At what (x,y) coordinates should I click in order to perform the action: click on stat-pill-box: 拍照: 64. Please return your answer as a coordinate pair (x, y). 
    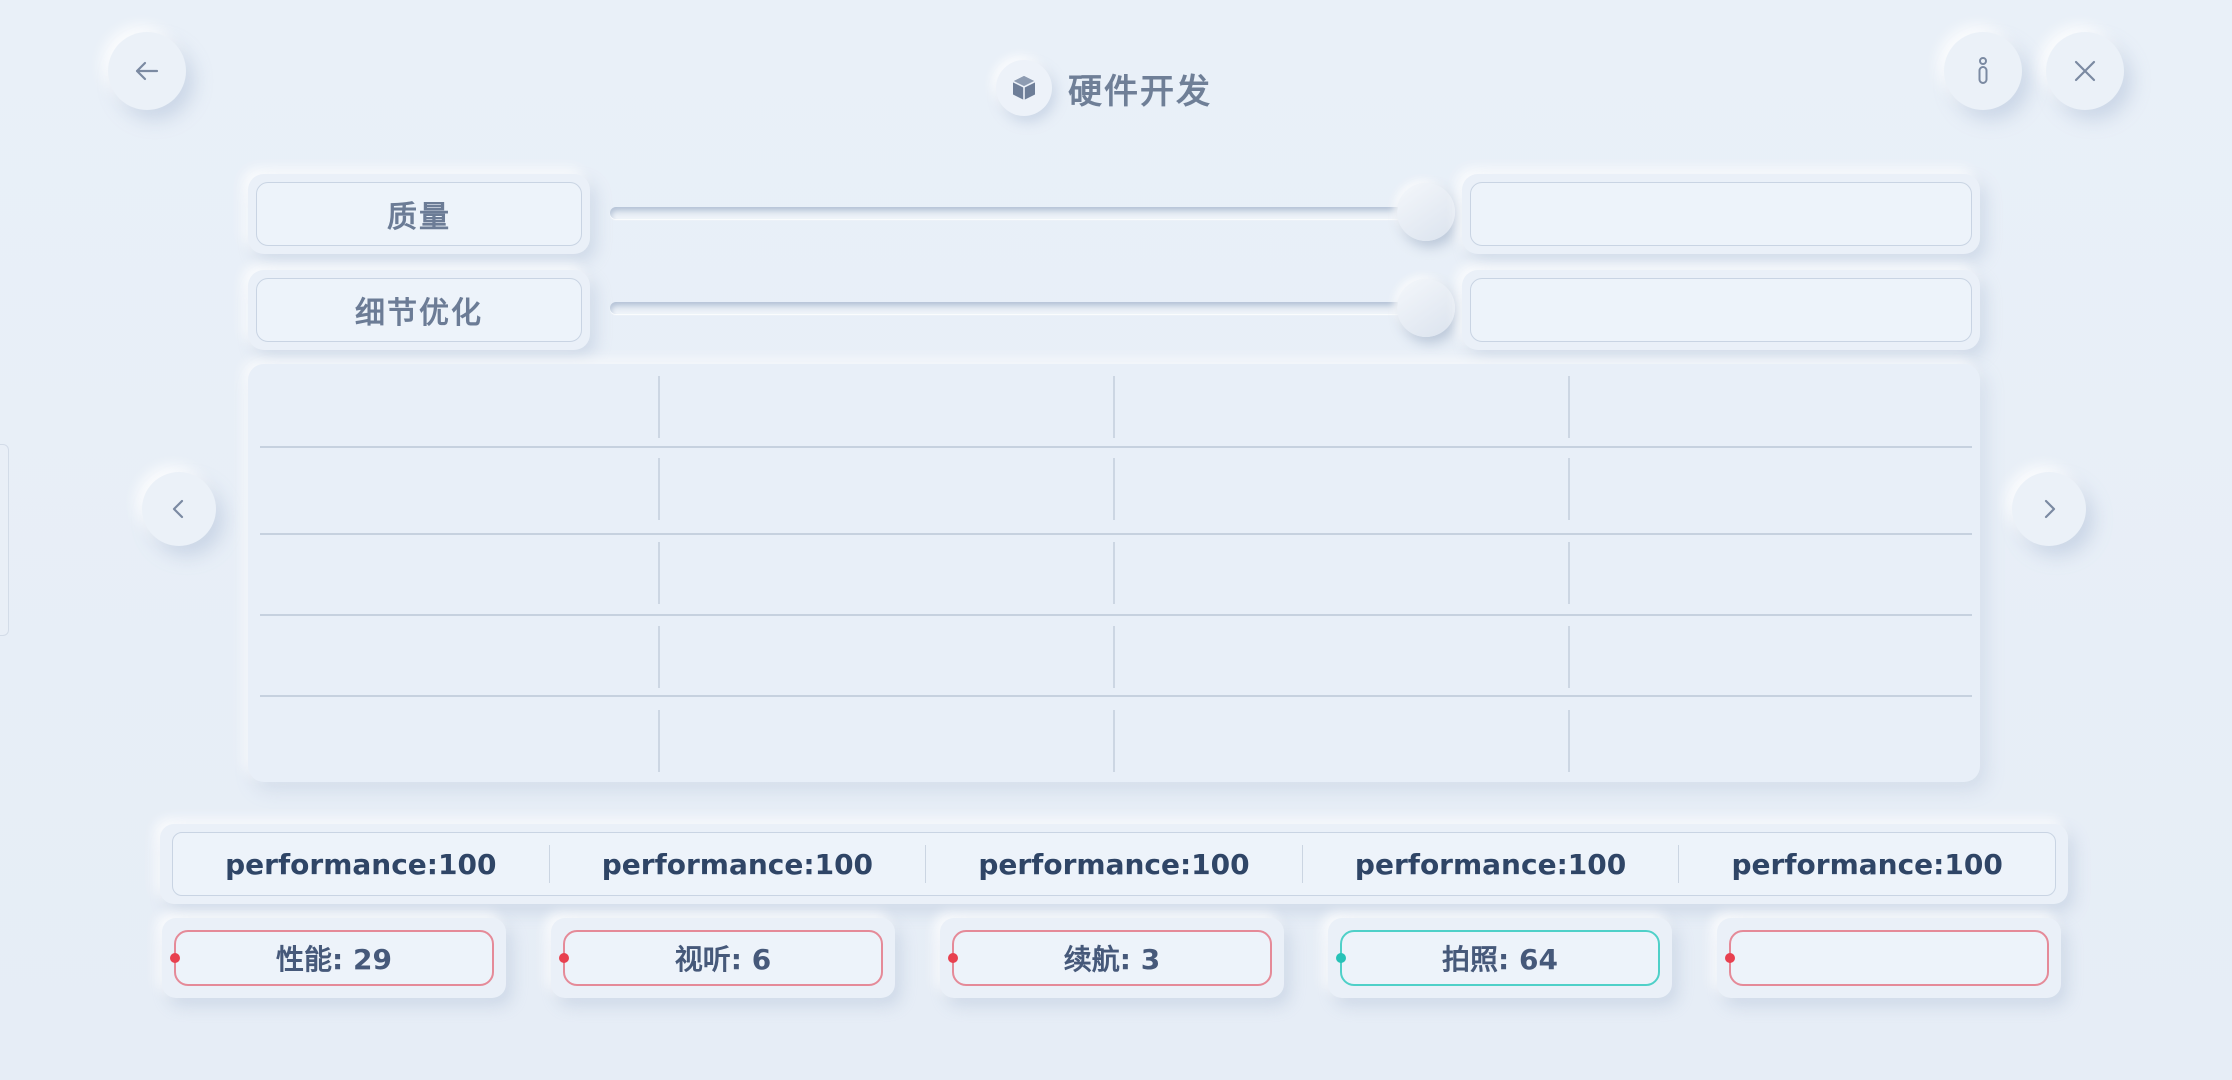
    Looking at the image, I should click on (1500, 958).